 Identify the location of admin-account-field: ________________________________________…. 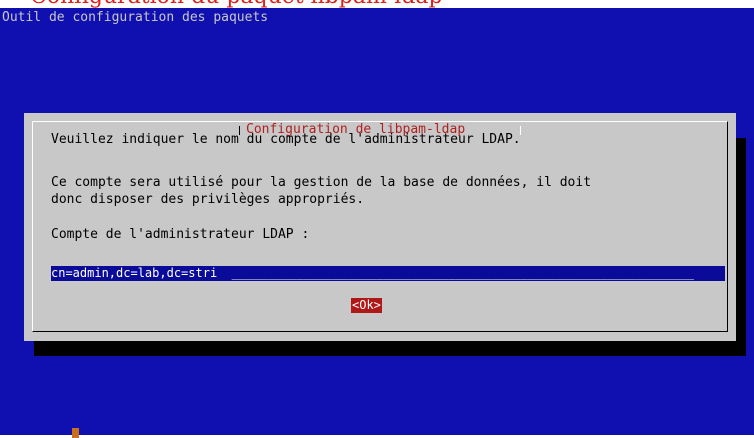
(388, 273).